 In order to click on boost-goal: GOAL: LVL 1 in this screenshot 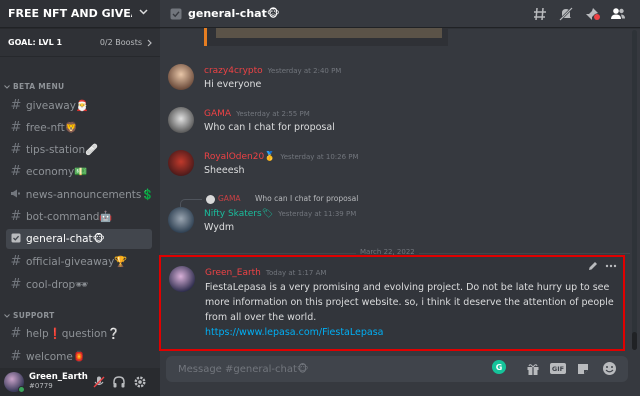, I will do `click(35, 42)`.